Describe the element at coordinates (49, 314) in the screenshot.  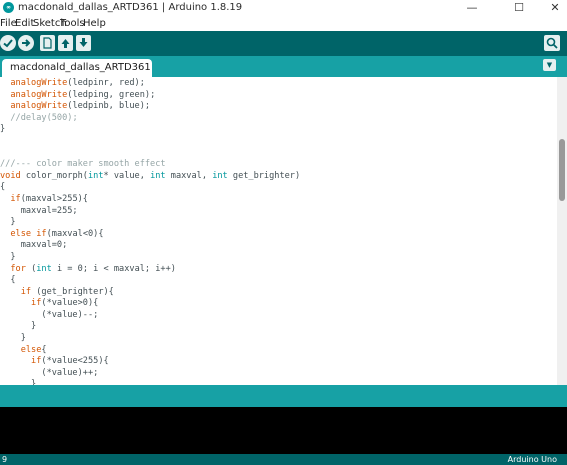
I see `code-line: (*value)--;` at that location.